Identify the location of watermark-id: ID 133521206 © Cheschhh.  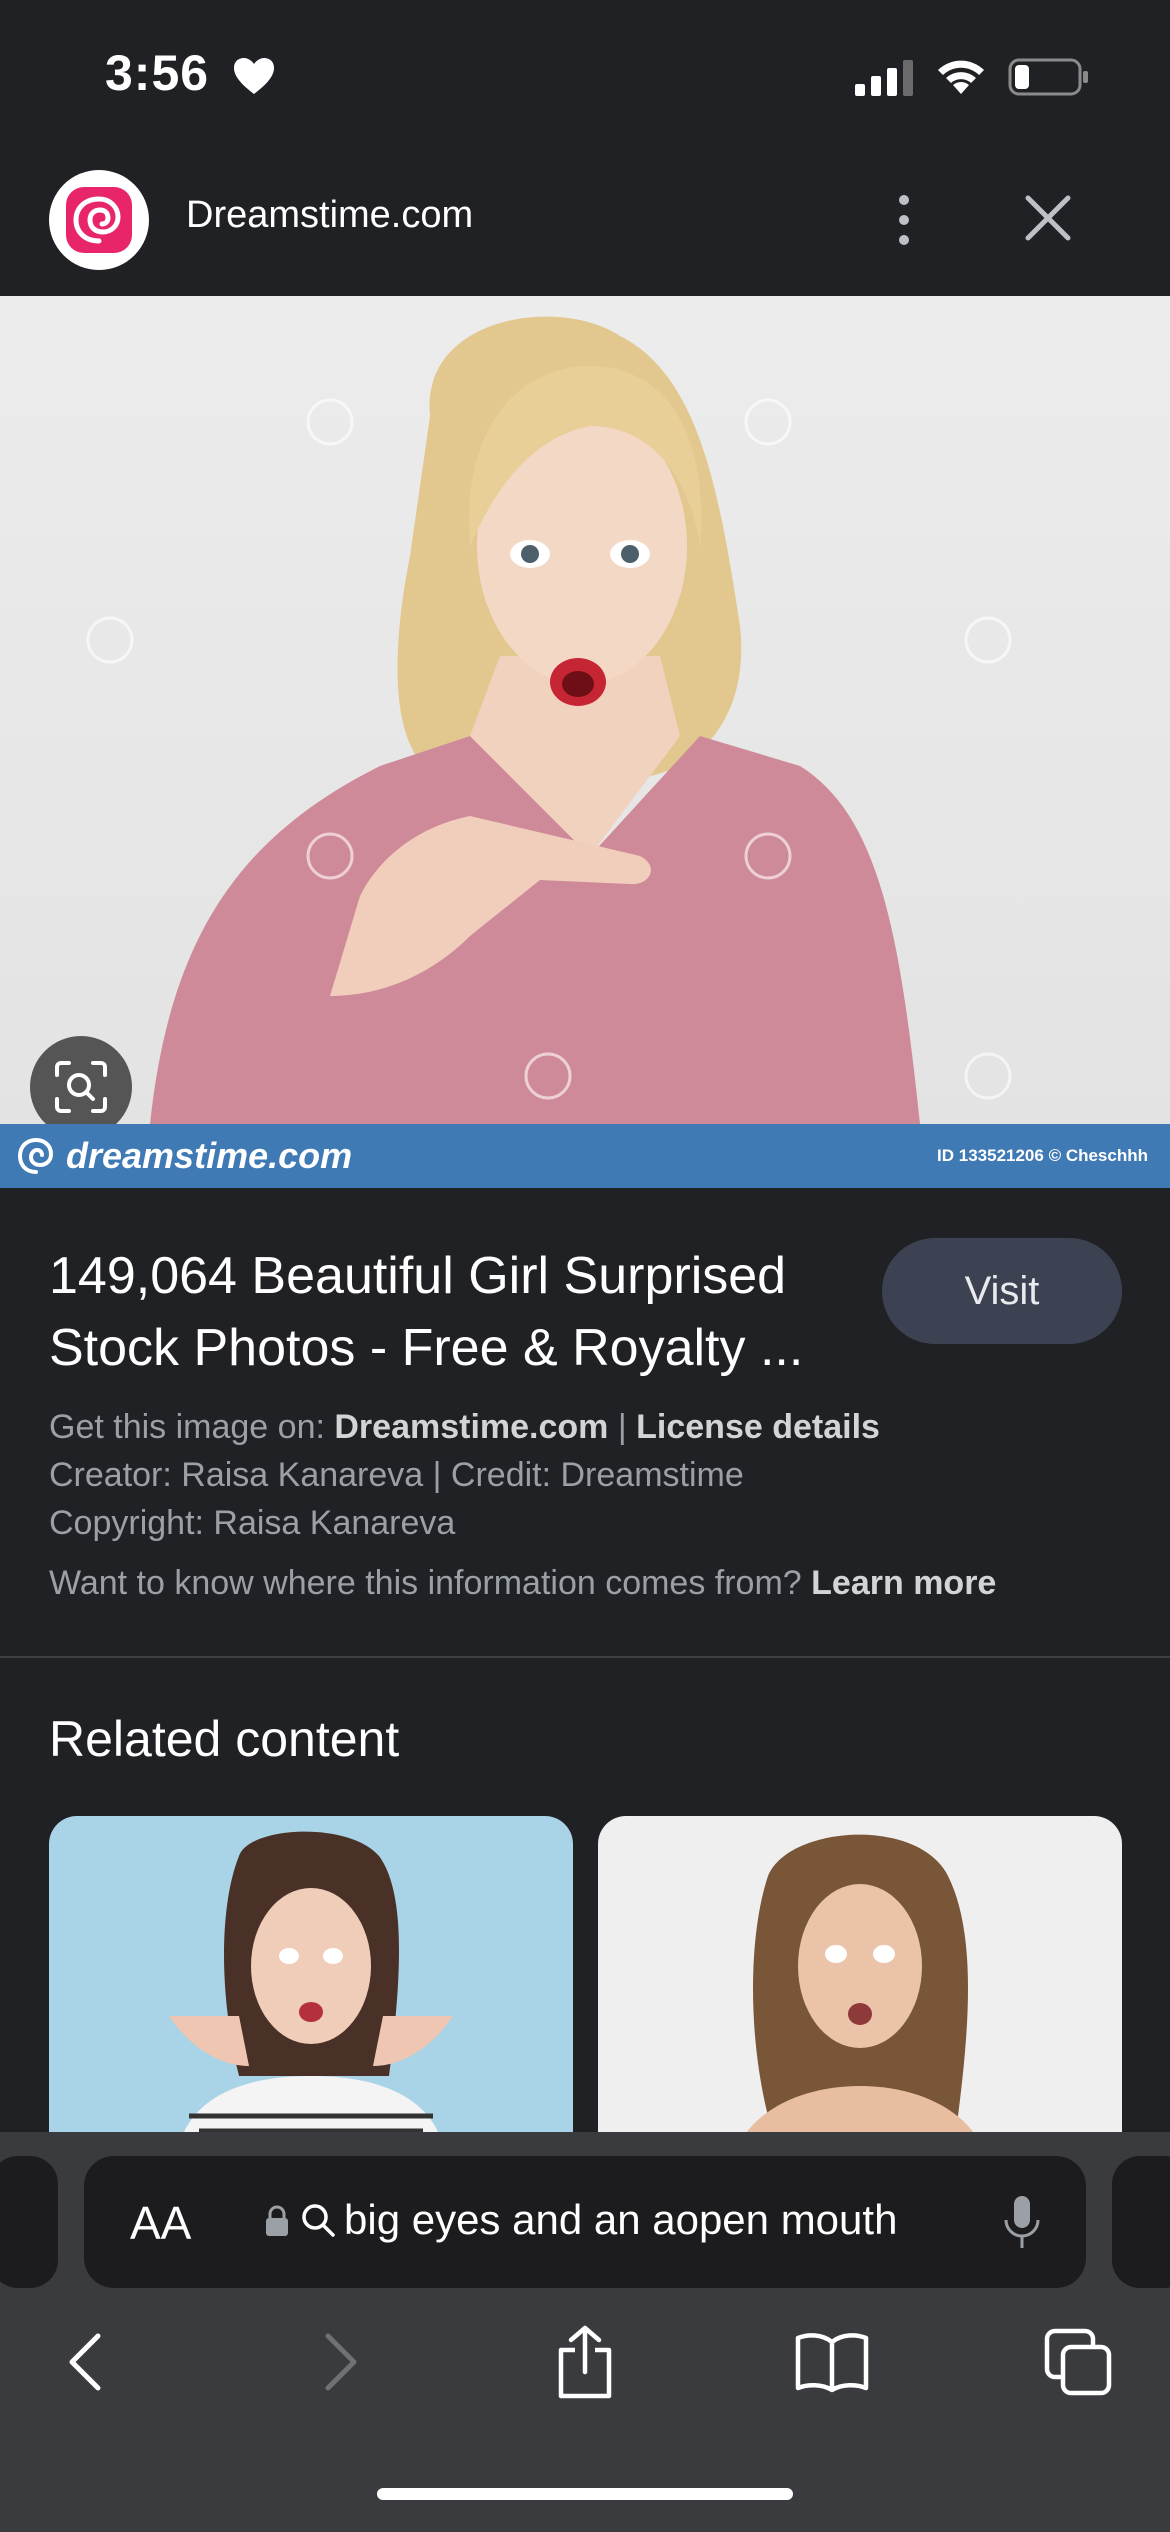
(1042, 1155).